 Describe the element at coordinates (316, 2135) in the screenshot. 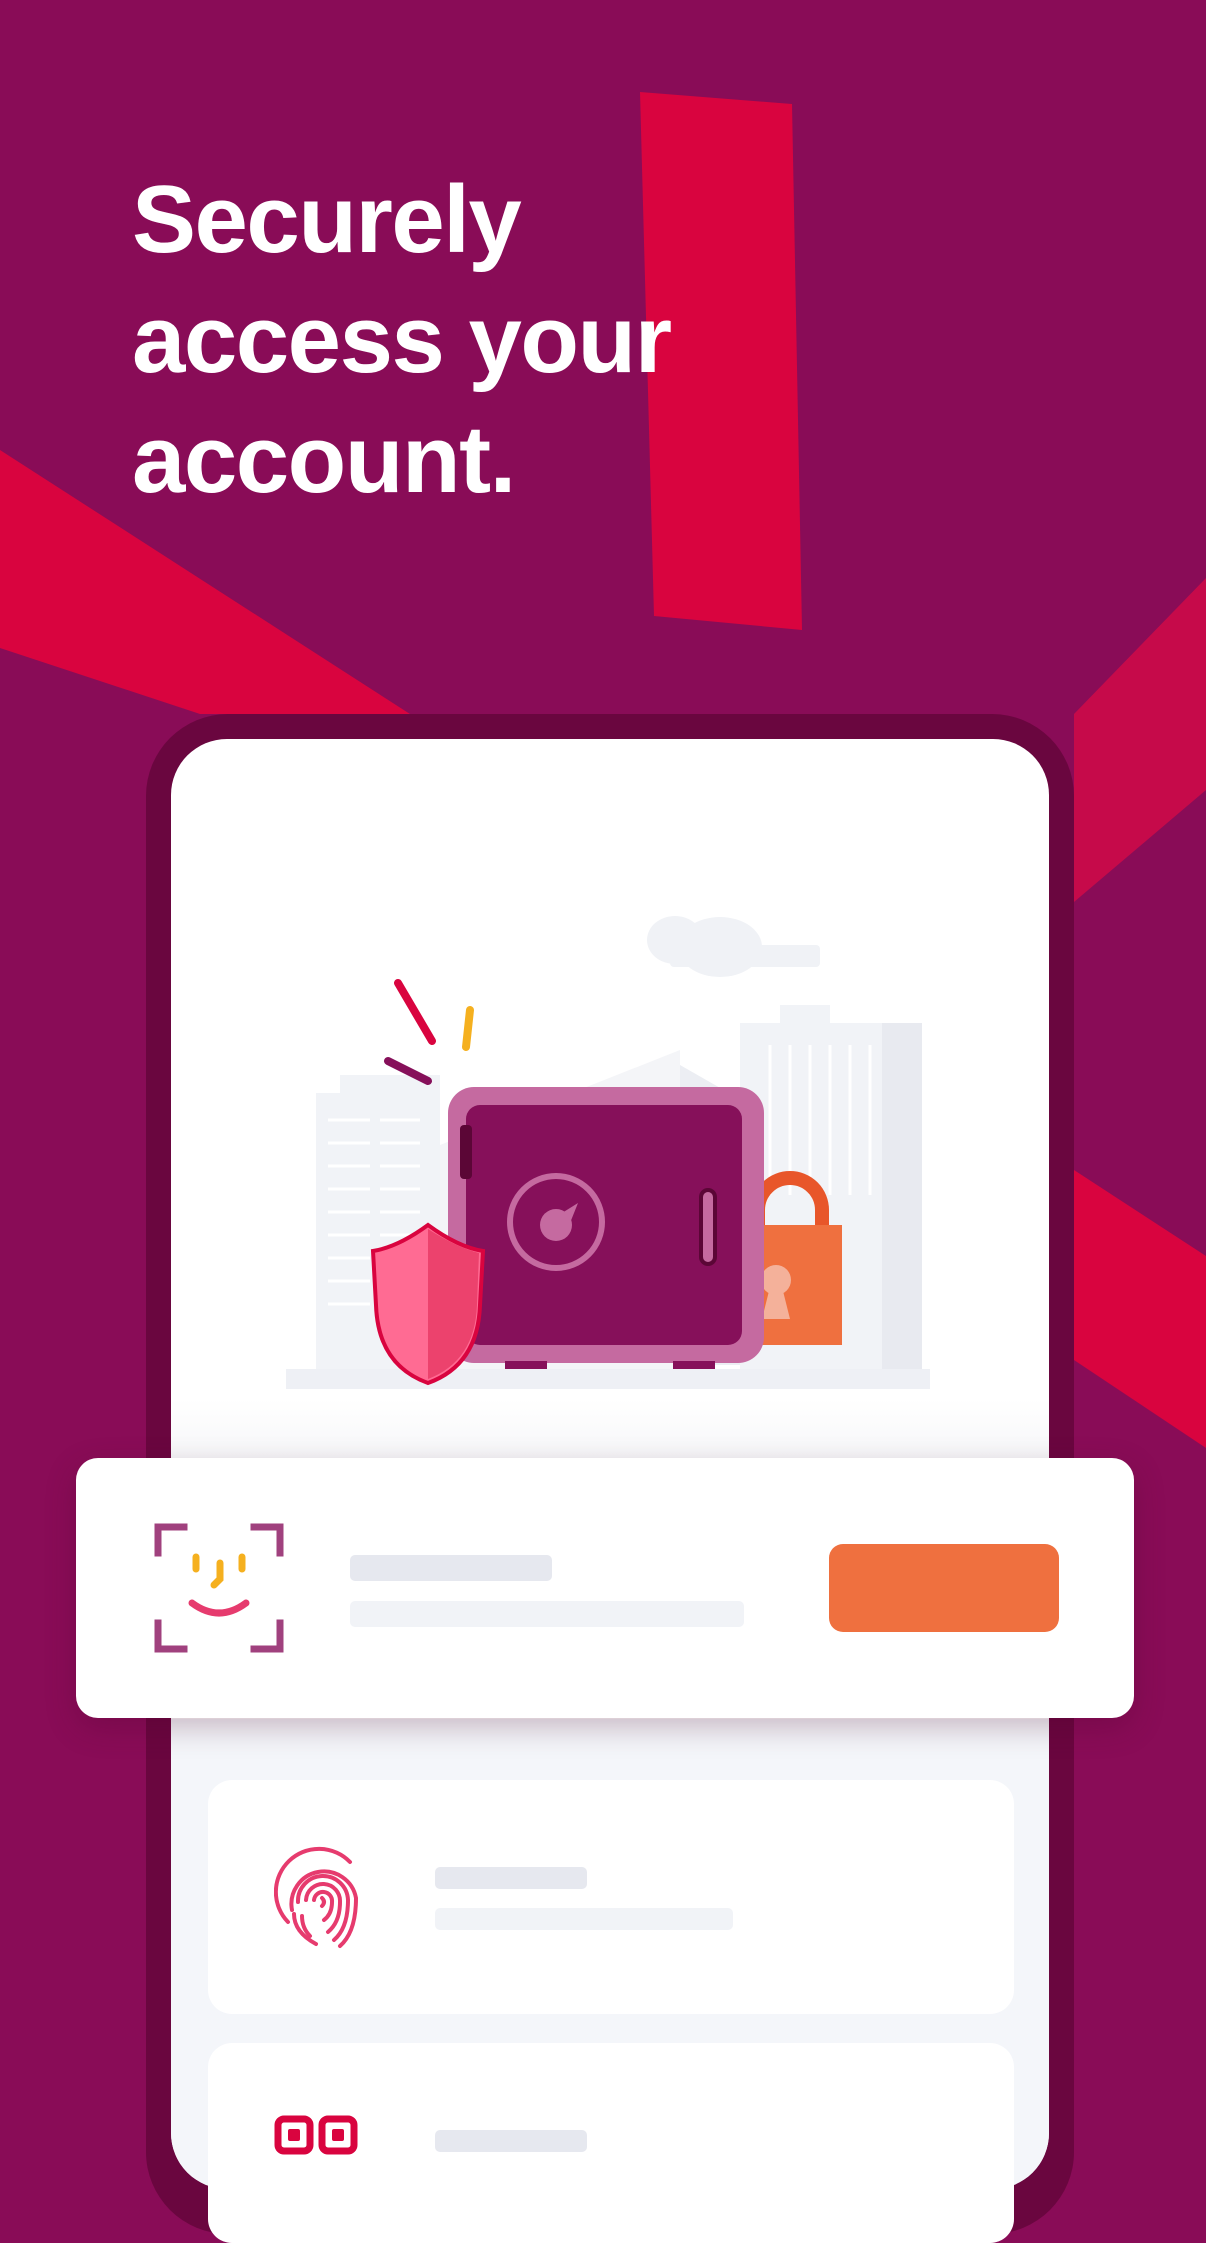

I see `qr-code-icon` at that location.